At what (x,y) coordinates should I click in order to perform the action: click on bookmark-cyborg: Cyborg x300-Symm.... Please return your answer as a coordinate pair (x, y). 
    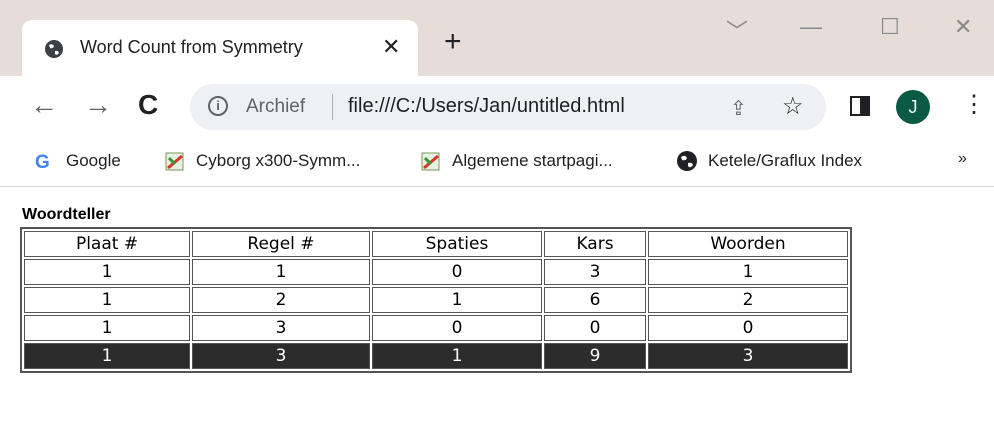
    Looking at the image, I should click on (262, 162).